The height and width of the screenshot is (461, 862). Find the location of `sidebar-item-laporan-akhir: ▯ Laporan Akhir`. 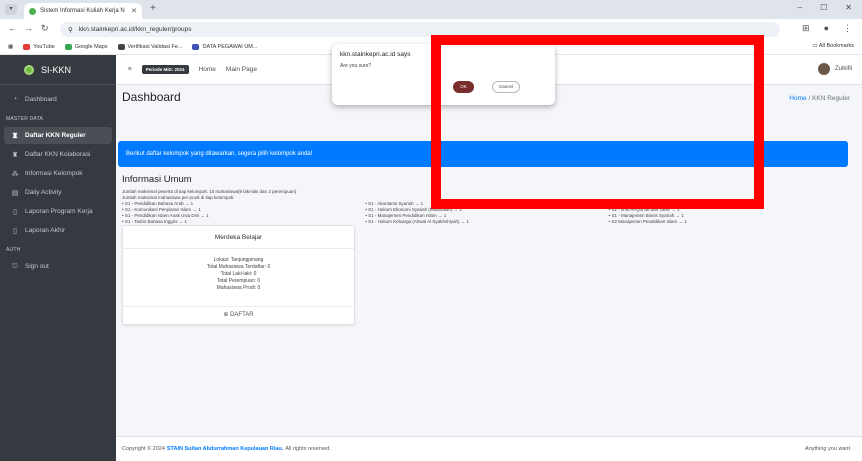

sidebar-item-laporan-akhir: ▯ Laporan Akhir is located at coordinates (58, 230).